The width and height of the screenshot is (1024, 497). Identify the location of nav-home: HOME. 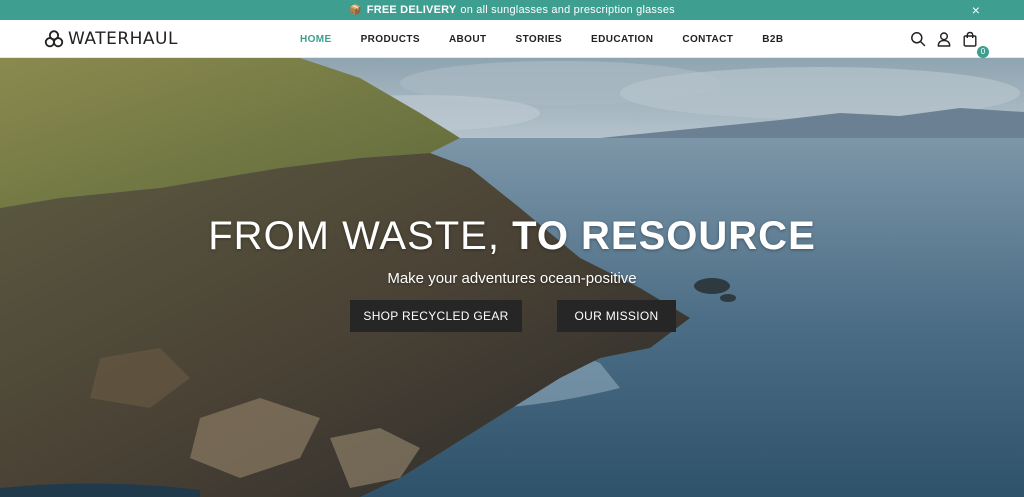
(316, 39).